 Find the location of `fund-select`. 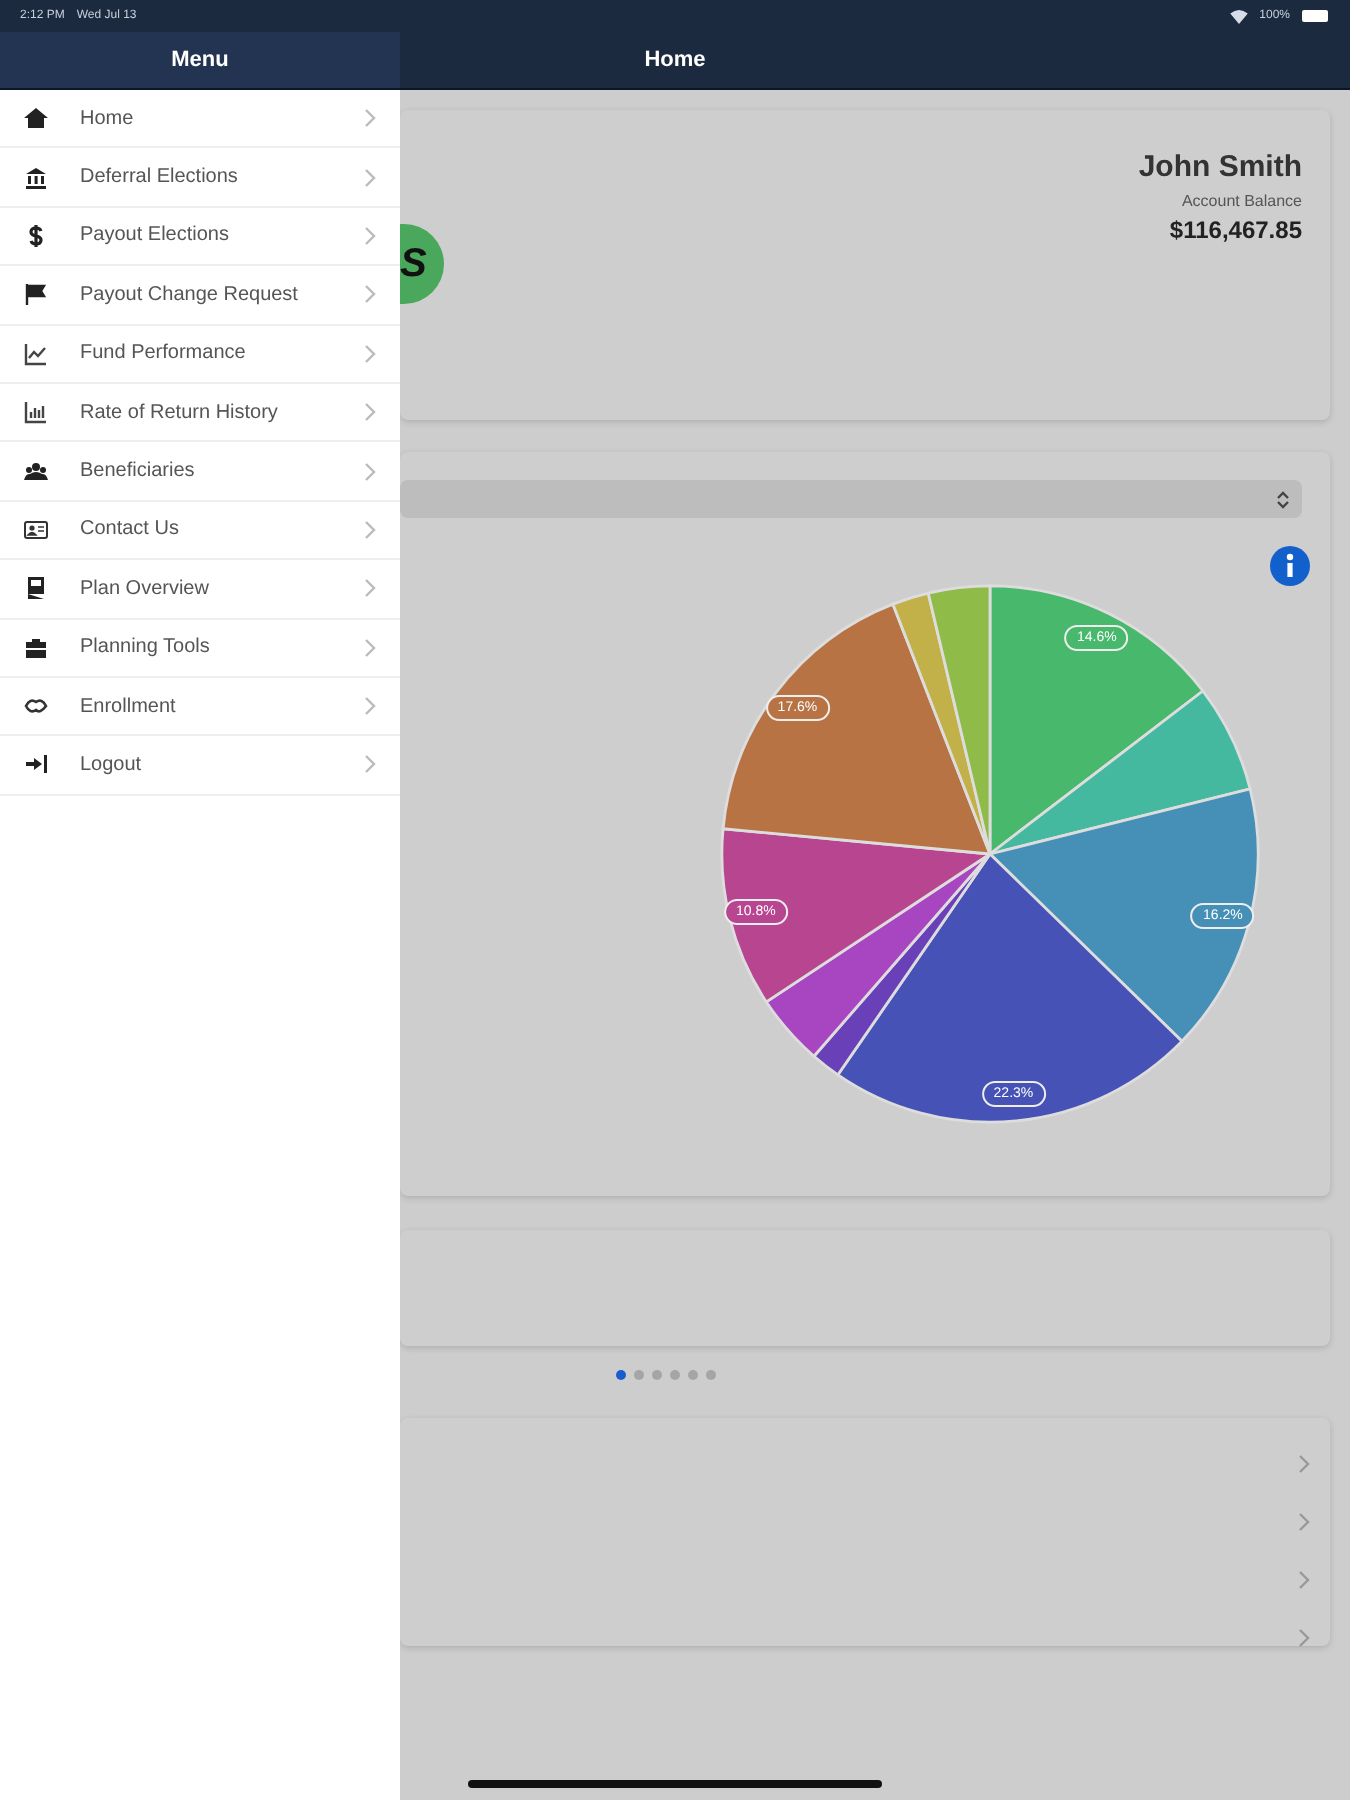

fund-select is located at coordinates (851, 499).